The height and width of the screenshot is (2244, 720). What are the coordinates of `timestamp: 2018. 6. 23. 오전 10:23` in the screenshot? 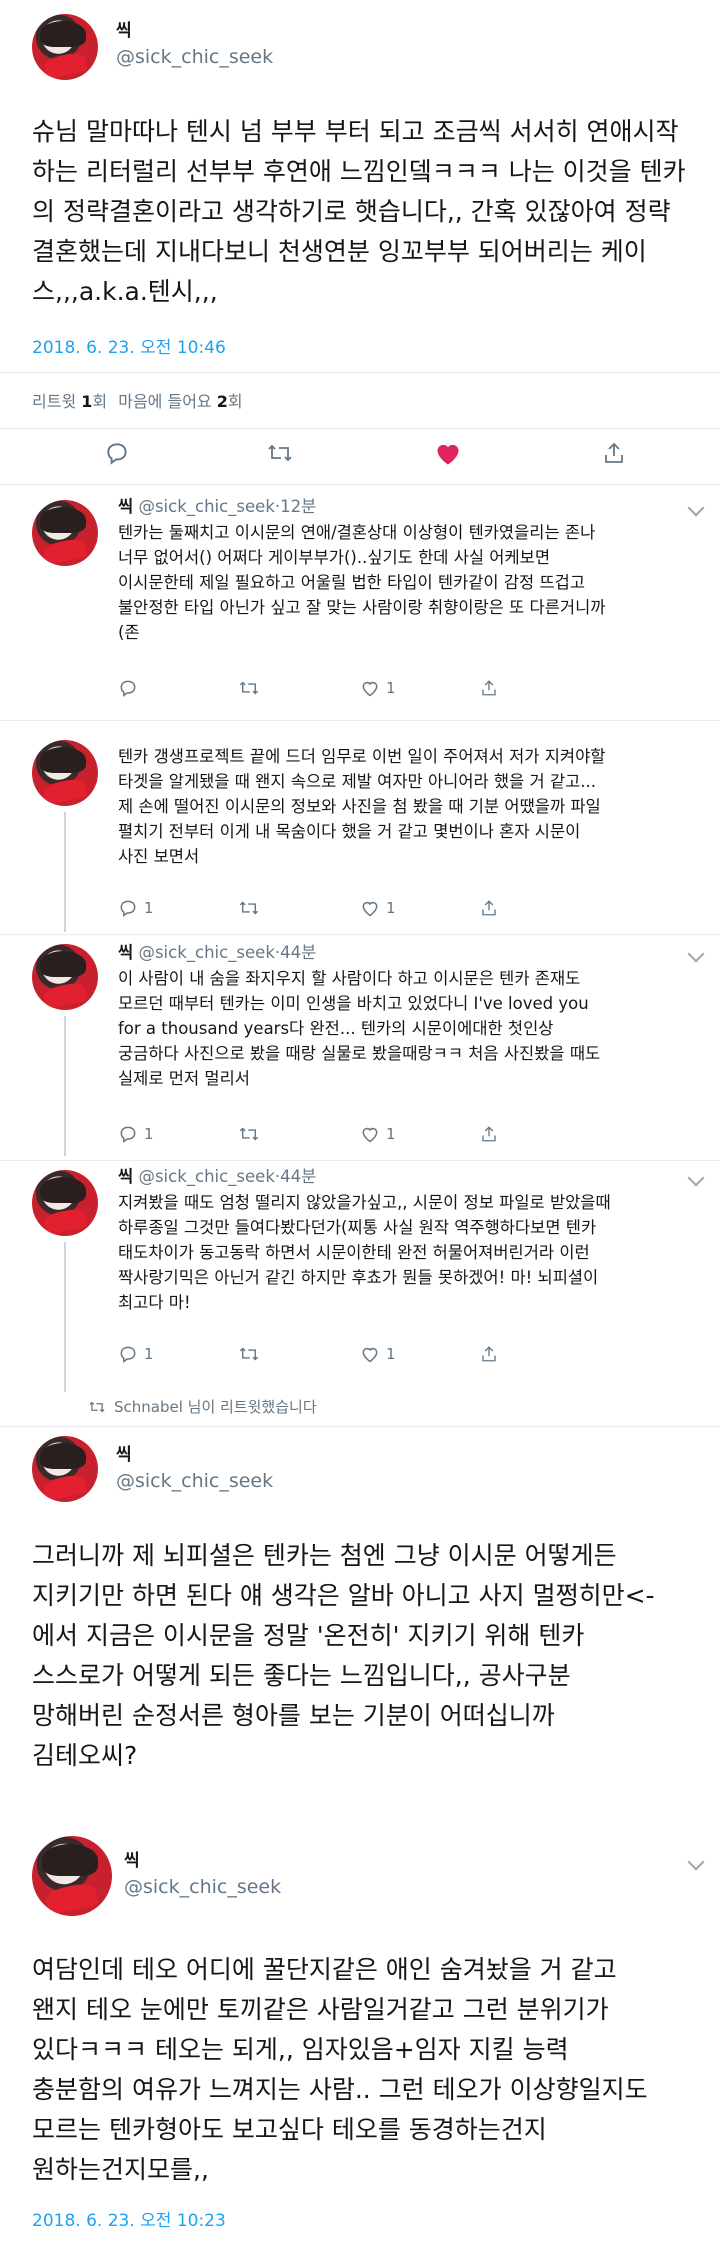 It's located at (129, 2218).